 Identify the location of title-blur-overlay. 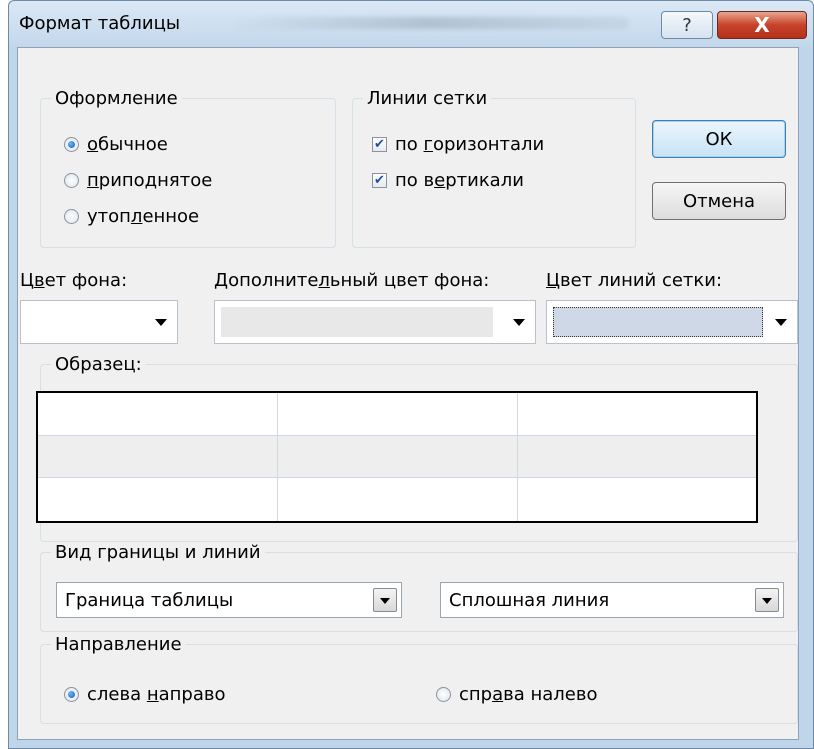
(429, 23).